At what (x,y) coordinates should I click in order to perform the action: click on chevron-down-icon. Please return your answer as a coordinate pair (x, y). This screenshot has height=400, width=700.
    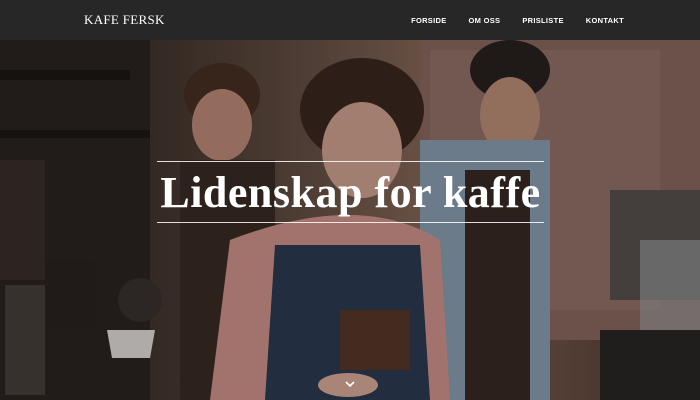
    Looking at the image, I should click on (350, 385).